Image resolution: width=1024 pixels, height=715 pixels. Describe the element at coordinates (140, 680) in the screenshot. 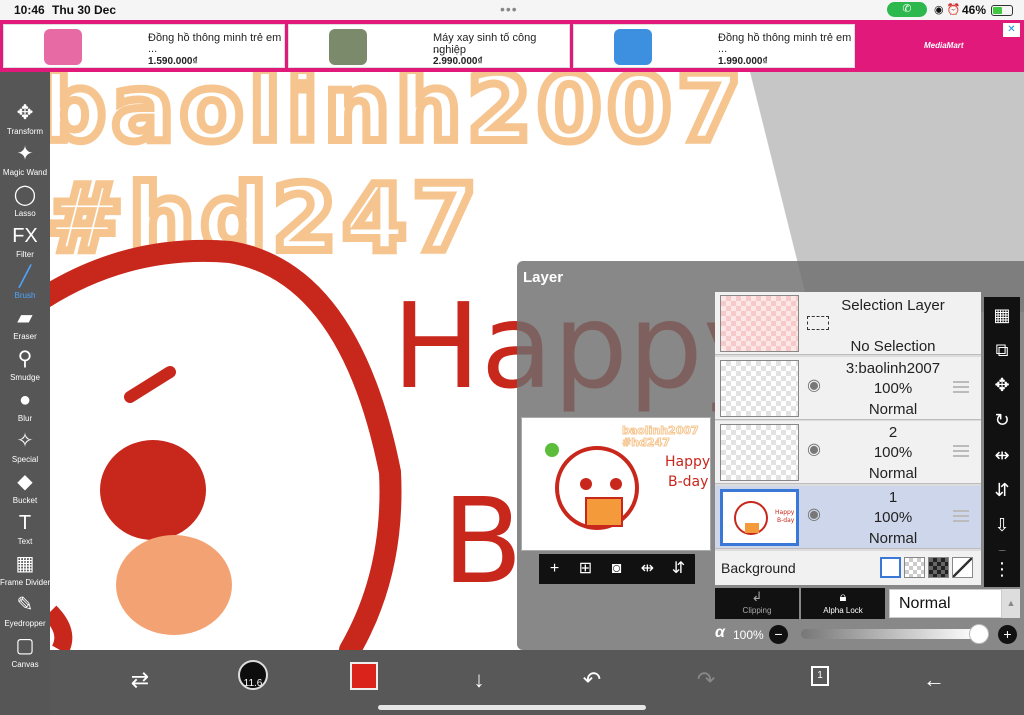

I see `quick-transform-icon: ⇄` at that location.